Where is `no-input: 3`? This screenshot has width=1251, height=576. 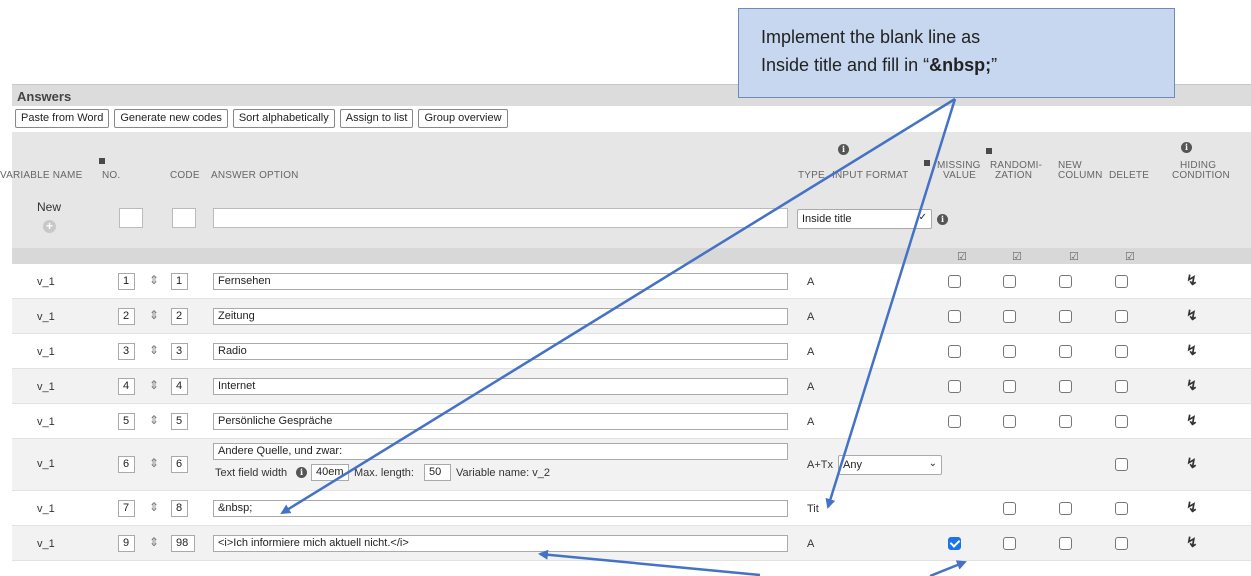 no-input: 3 is located at coordinates (126, 351).